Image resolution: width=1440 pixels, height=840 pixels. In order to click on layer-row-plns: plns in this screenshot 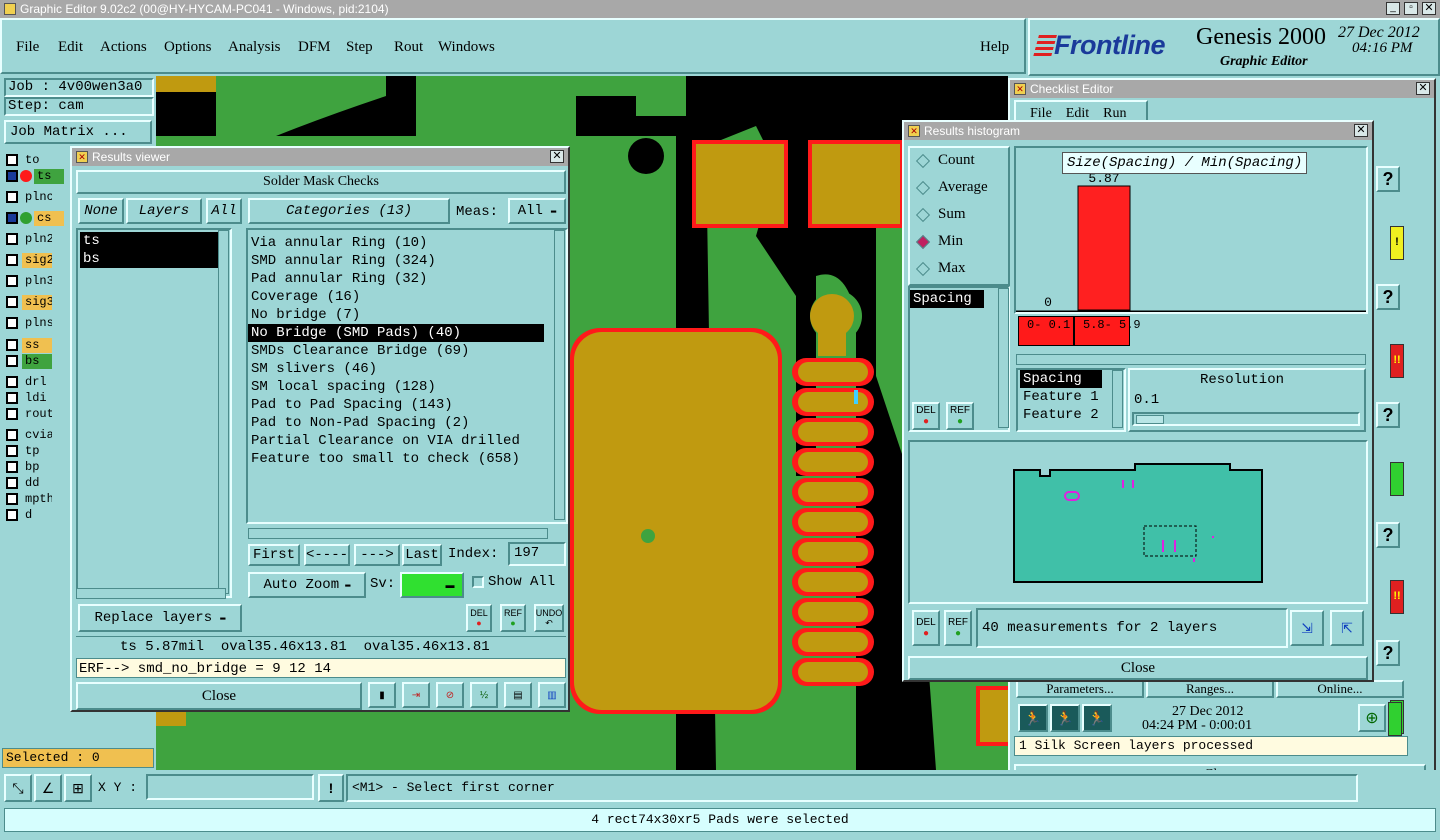, I will do `click(29, 323)`.